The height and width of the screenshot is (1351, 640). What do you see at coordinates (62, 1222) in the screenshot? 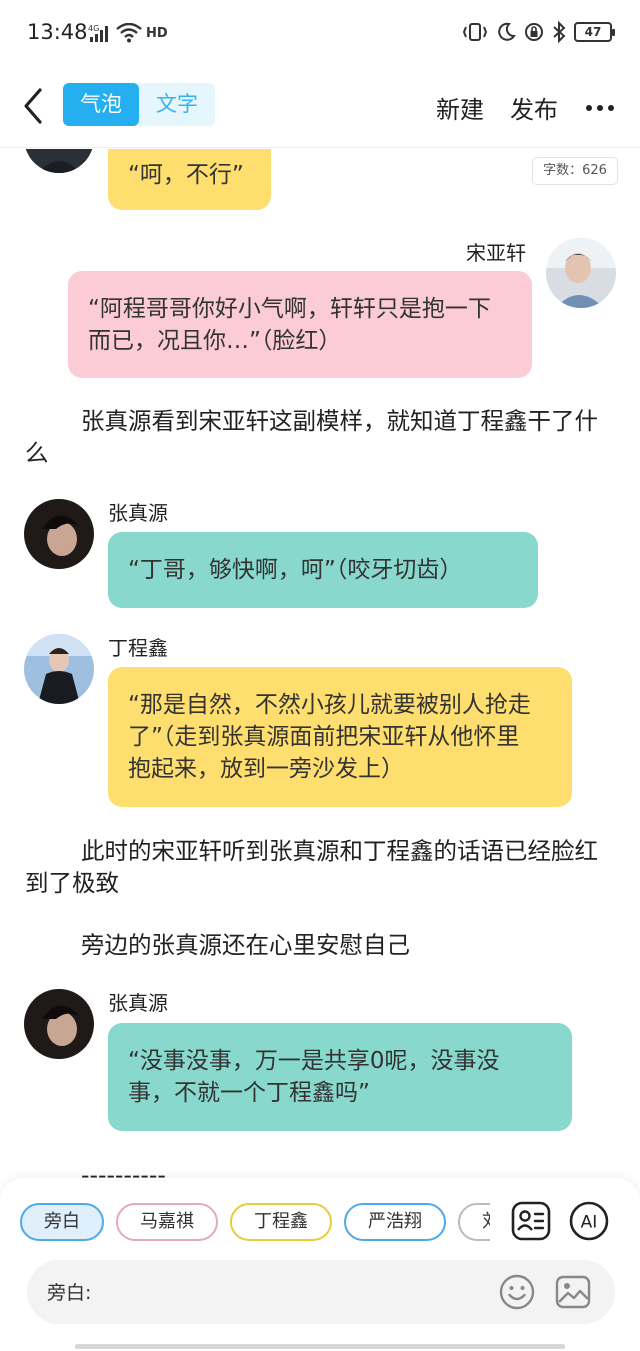
I see `character-chip: 旁白` at bounding box center [62, 1222].